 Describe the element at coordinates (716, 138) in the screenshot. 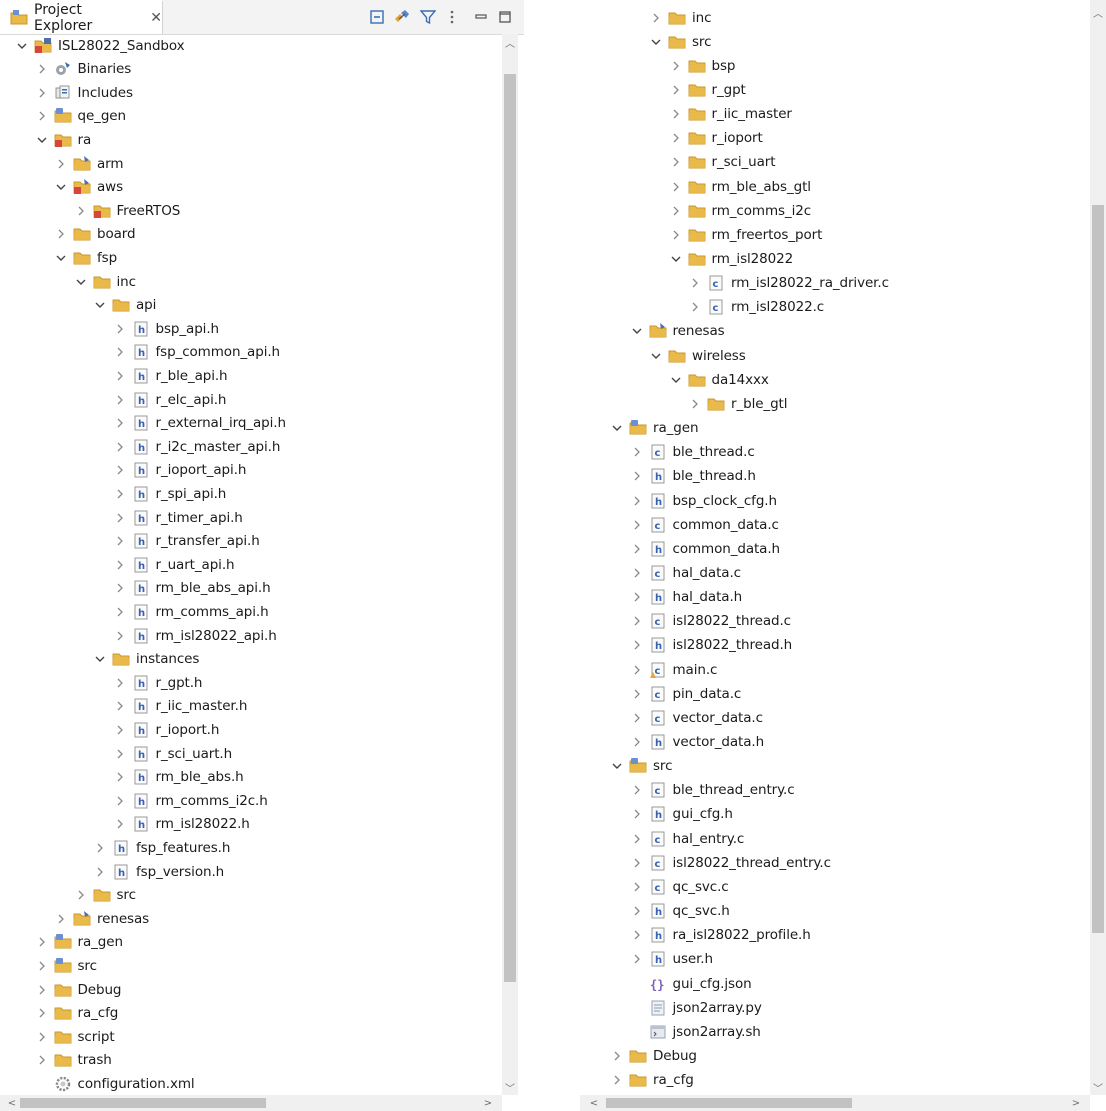

I see `tree-item-r-ioport: r_ioport` at that location.